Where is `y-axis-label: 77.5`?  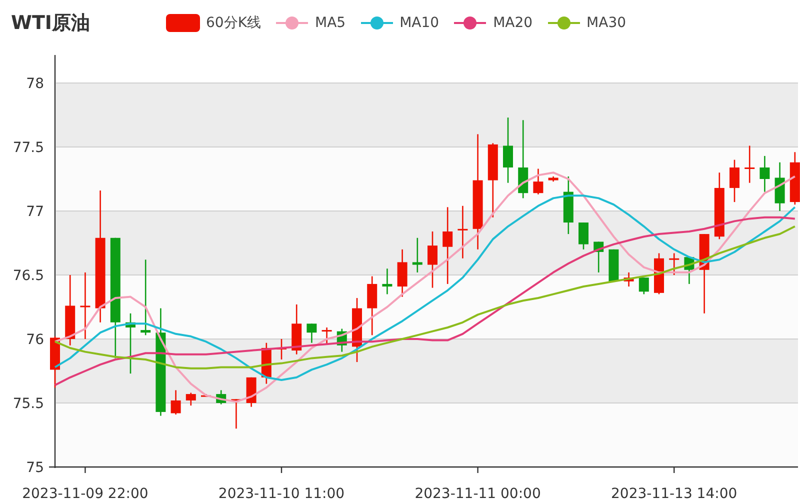
y-axis-label: 77.5 is located at coordinates (28, 148).